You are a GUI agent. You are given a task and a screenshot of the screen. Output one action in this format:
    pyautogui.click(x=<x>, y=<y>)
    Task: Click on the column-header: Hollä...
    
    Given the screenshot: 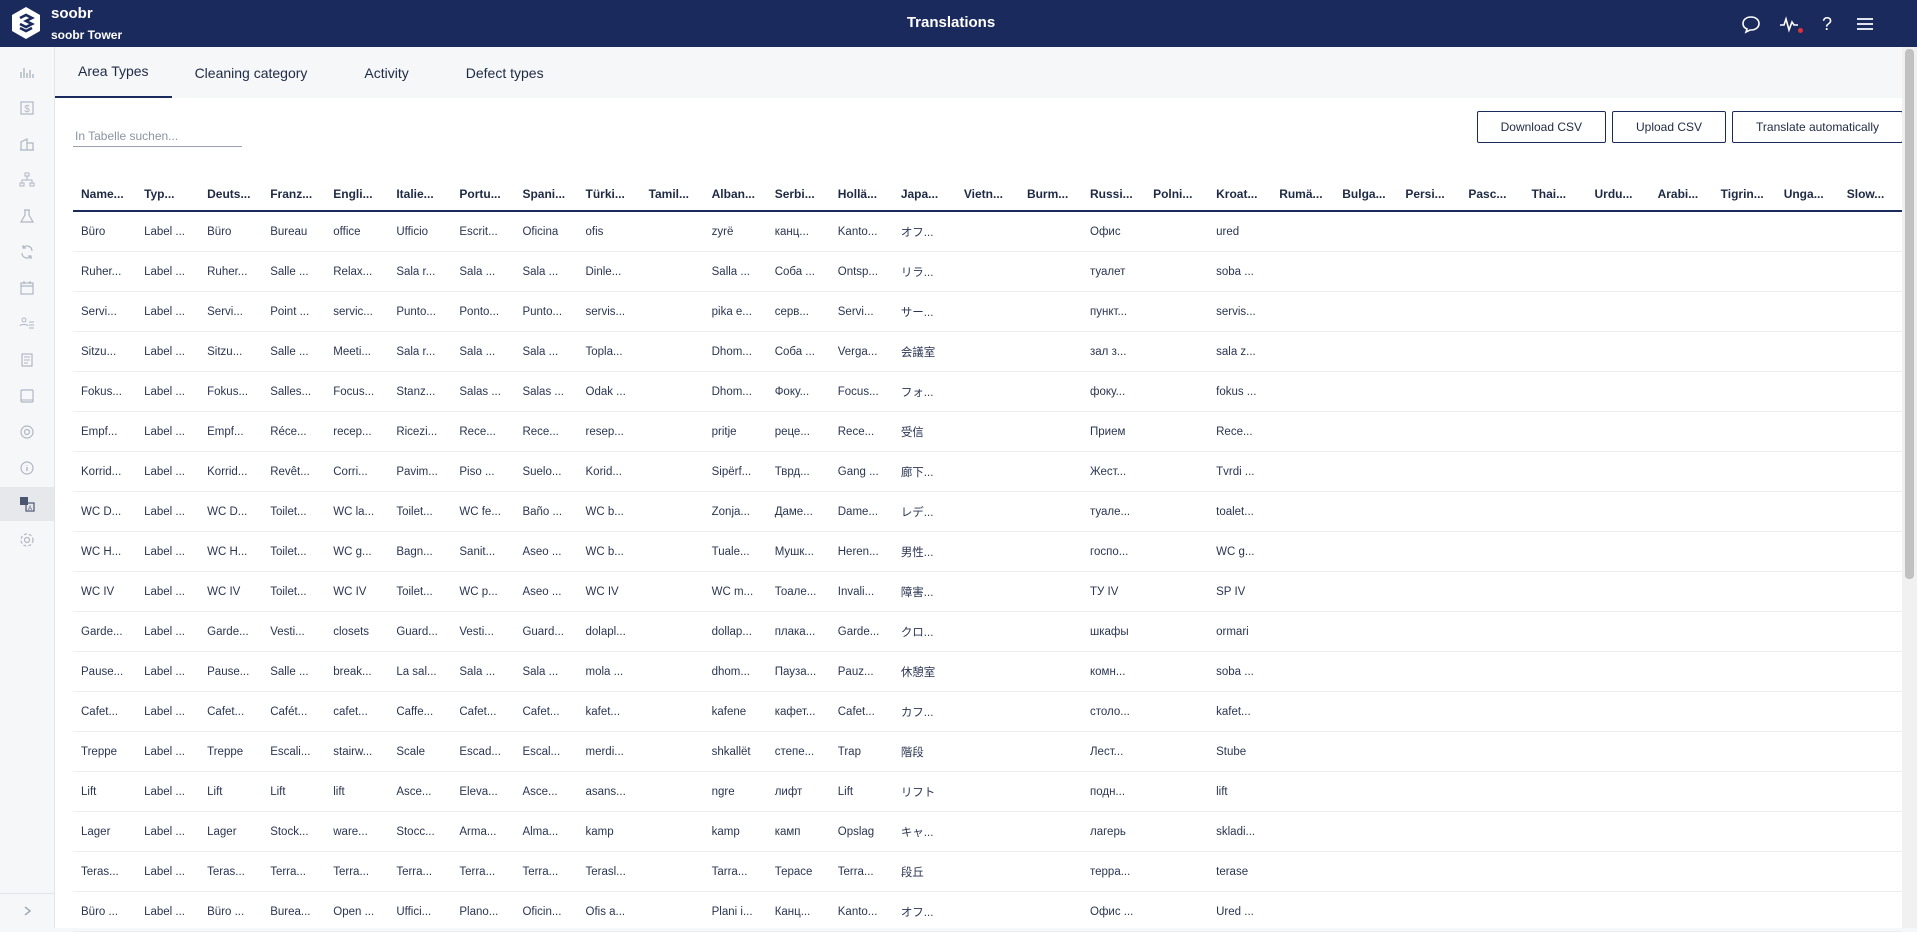 What is the action you would take?
    pyautogui.click(x=861, y=195)
    